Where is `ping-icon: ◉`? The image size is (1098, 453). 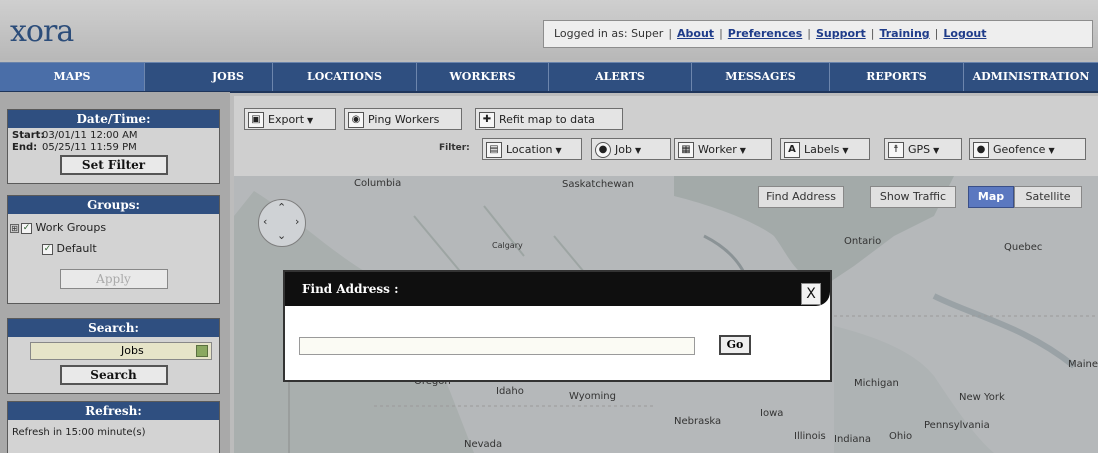 ping-icon: ◉ is located at coordinates (356, 120).